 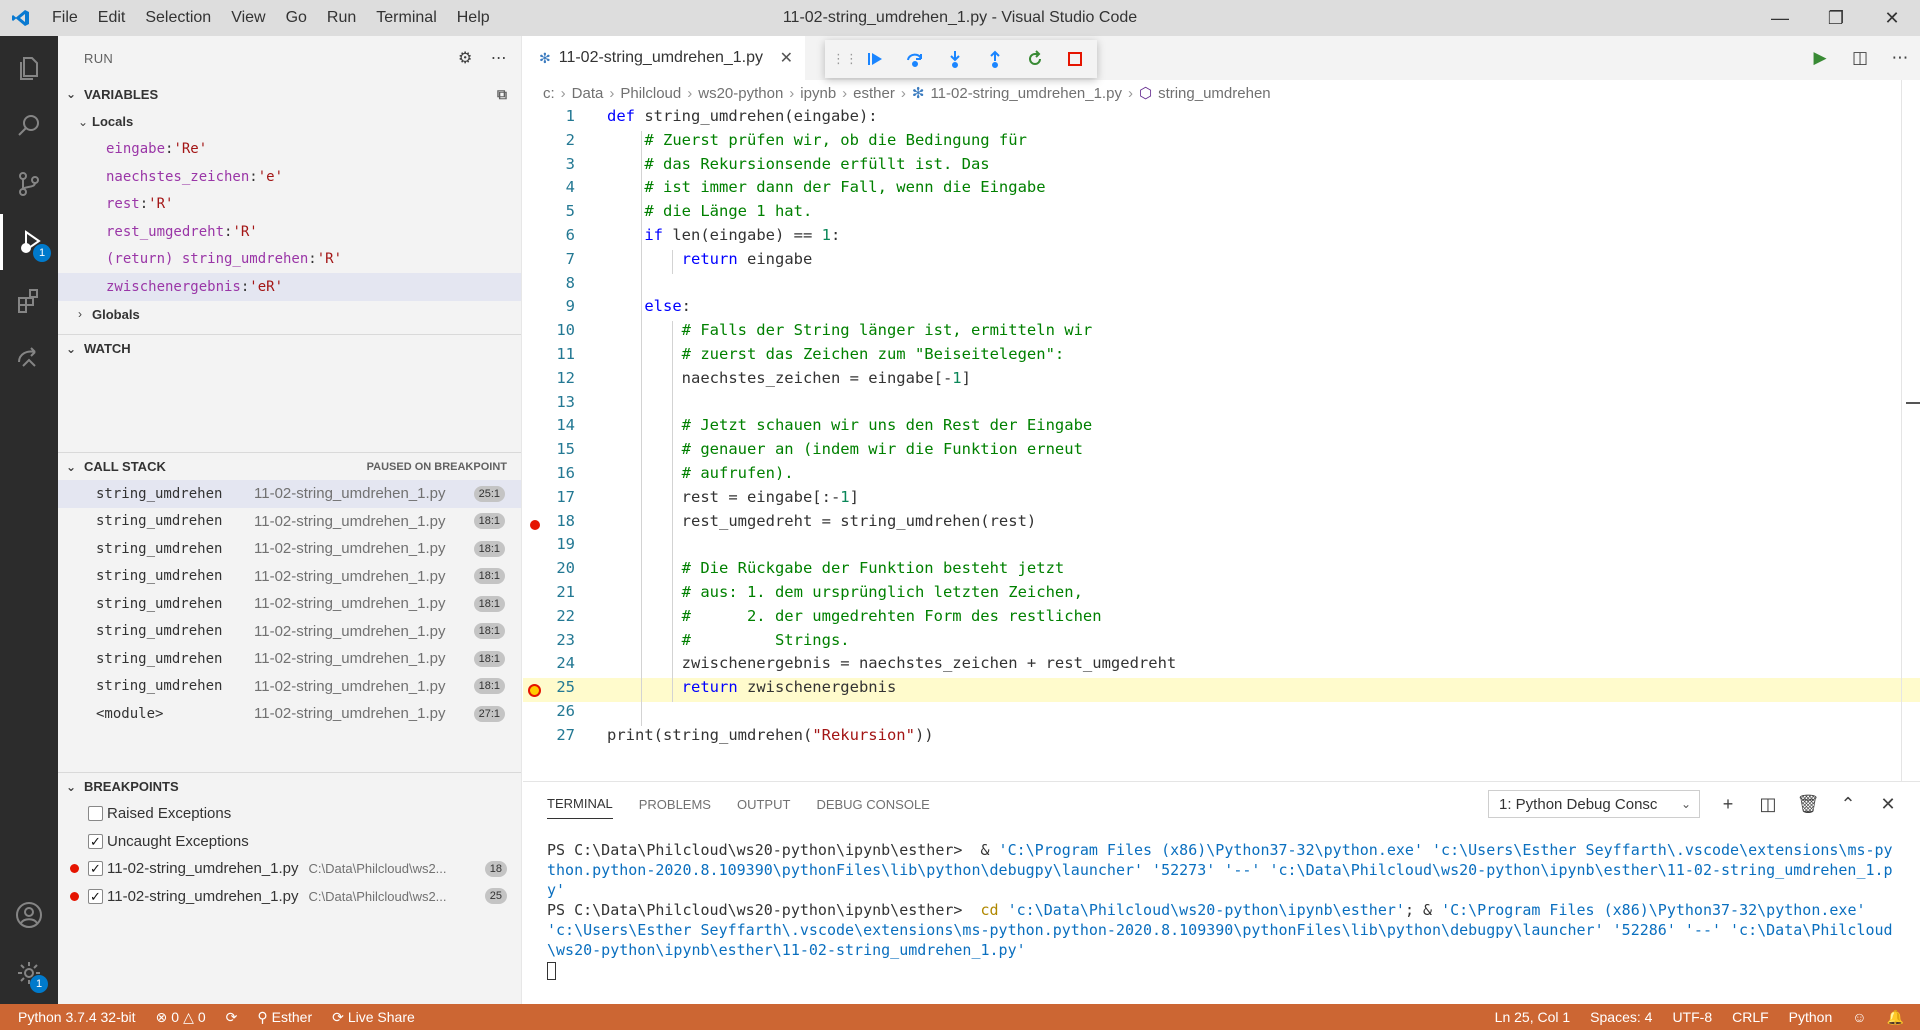 I want to click on watch-header: ⌄ WATCH, so click(x=289, y=348).